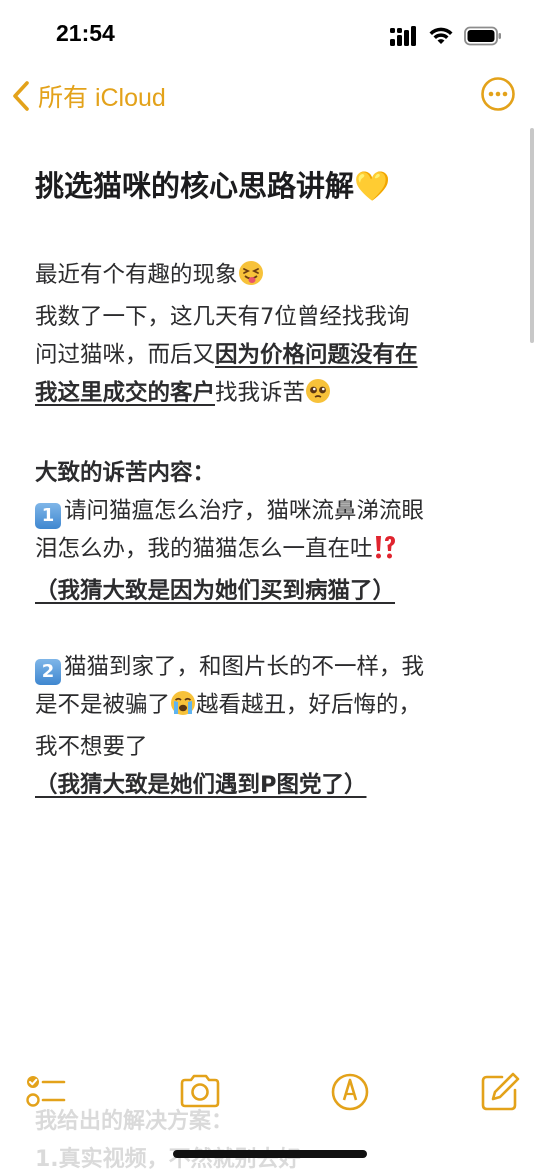 The height and width of the screenshot is (1173, 540). What do you see at coordinates (102, 98) in the screenshot?
I see `back-label: 所有 iCloud` at bounding box center [102, 98].